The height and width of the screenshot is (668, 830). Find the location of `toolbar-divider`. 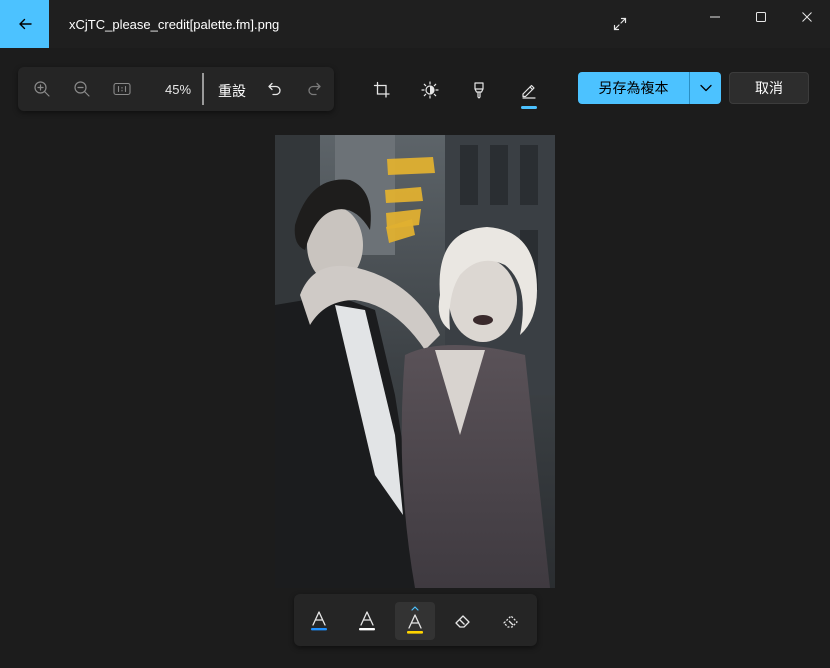

toolbar-divider is located at coordinates (203, 89).